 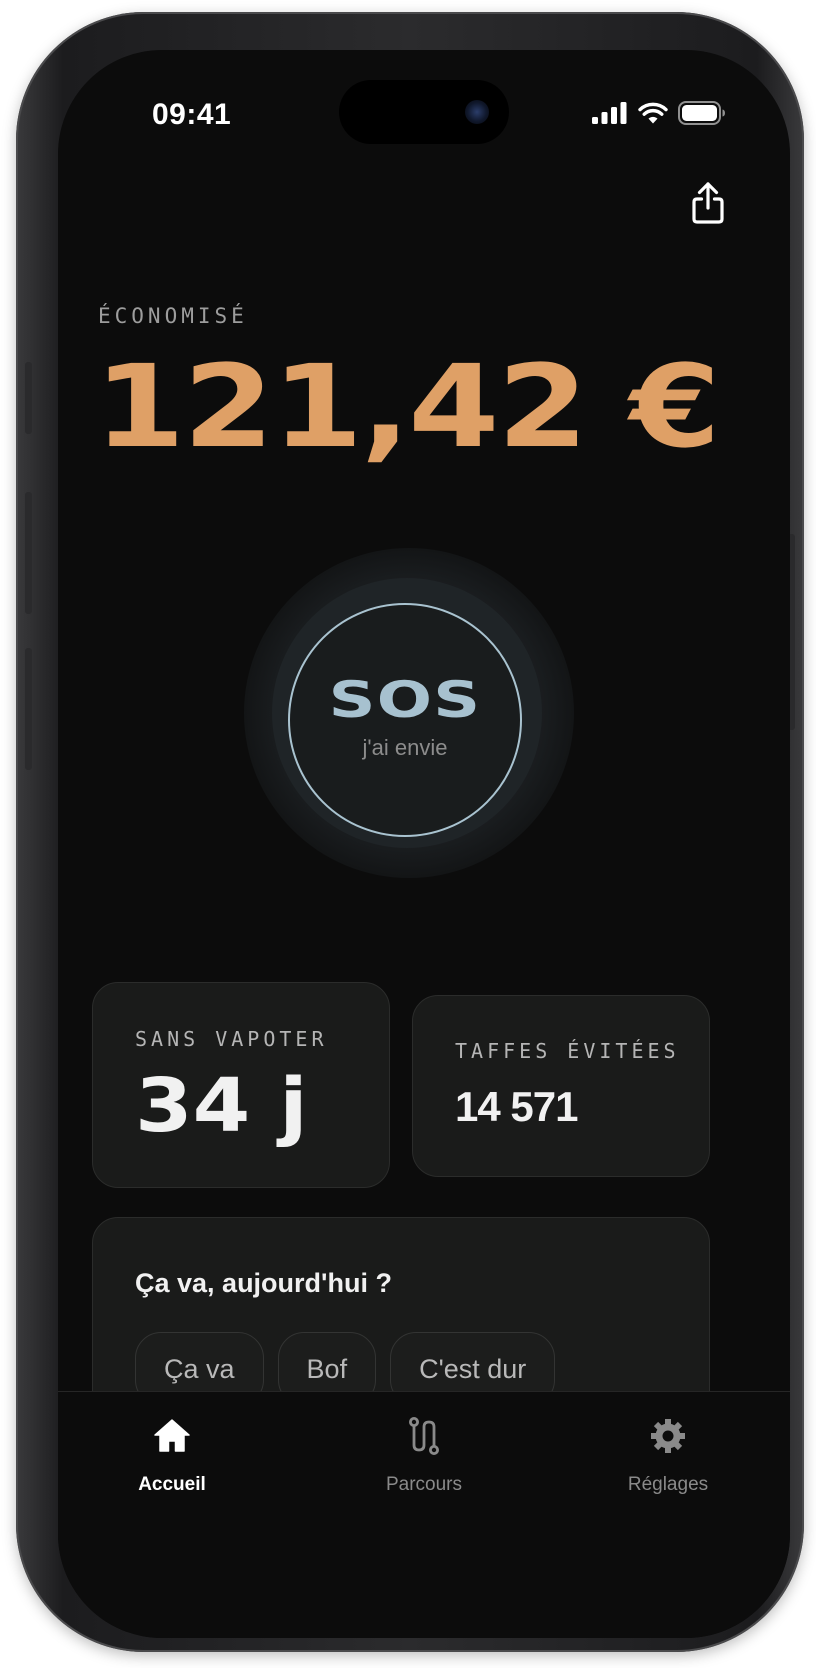 What do you see at coordinates (668, 1436) in the screenshot?
I see `gear-icon` at bounding box center [668, 1436].